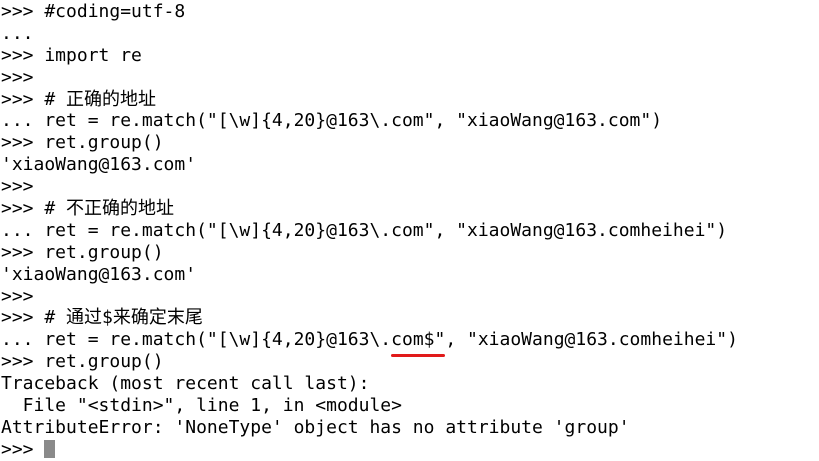 The image size is (819, 461). Describe the element at coordinates (88, 209) in the screenshot. I see `terminal-line: >>> # 不正确的地址` at that location.